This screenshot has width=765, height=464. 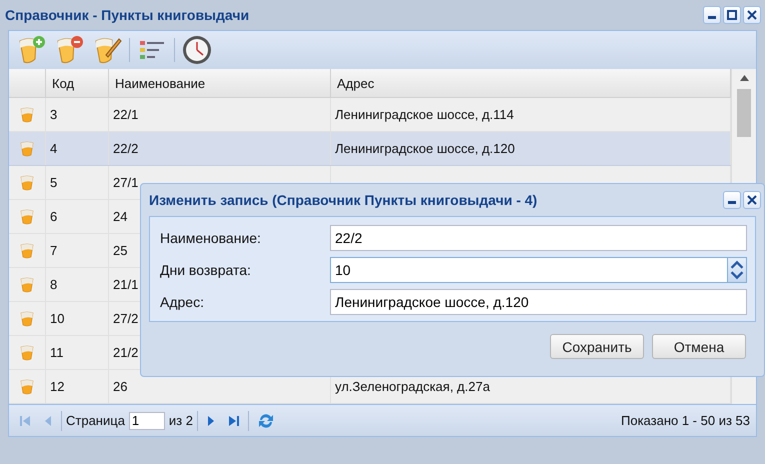 What do you see at coordinates (54, 216) in the screenshot?
I see `table-cell: 6` at bounding box center [54, 216].